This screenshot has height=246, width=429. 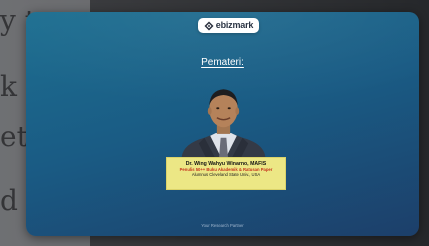 I want to click on background-doc-fragment-4: d, so click(x=9, y=200).